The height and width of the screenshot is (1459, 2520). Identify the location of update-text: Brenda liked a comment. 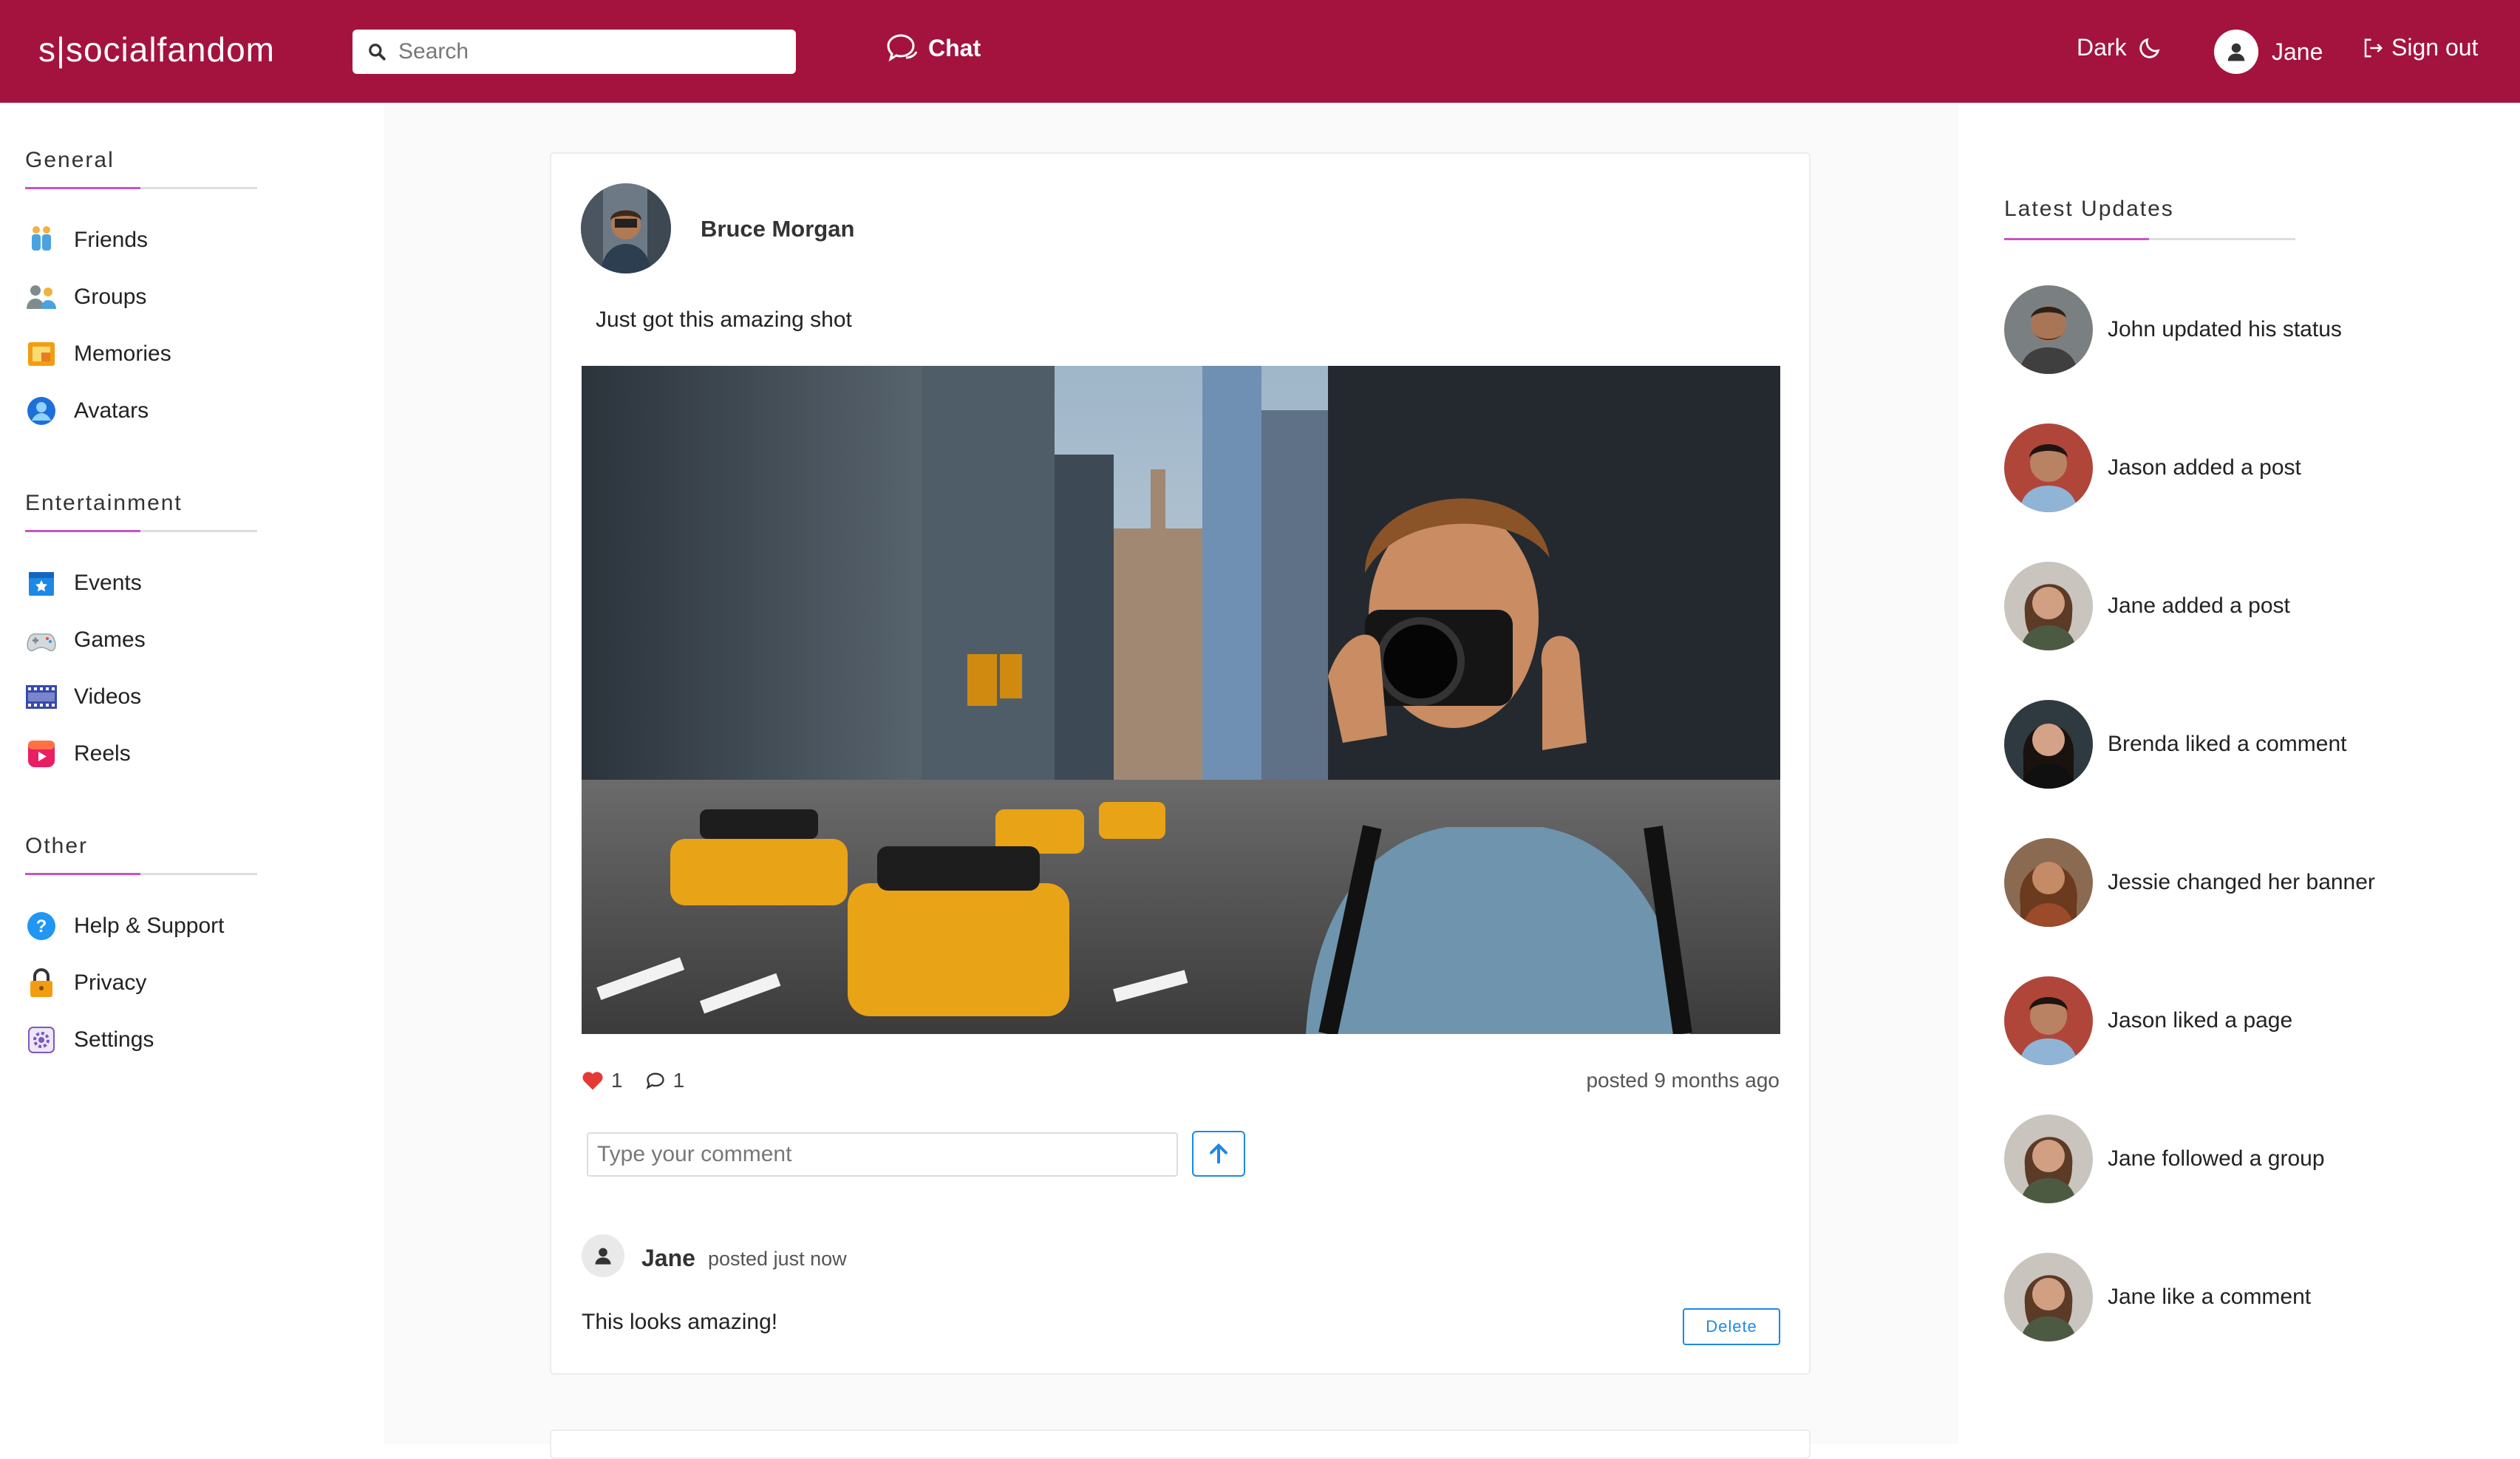
(2228, 744).